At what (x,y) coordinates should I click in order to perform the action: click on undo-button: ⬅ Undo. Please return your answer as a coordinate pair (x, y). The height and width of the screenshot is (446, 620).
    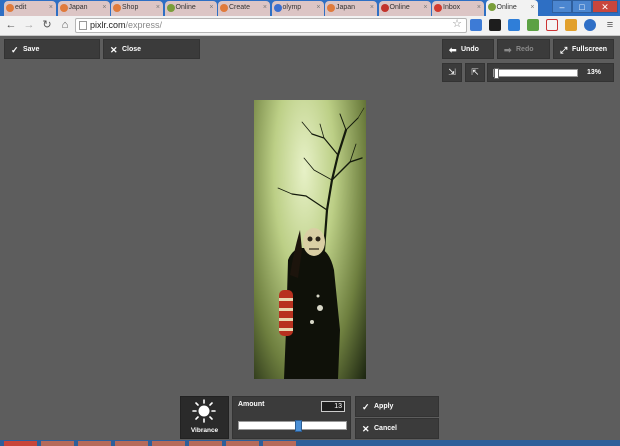
    Looking at the image, I should click on (468, 49).